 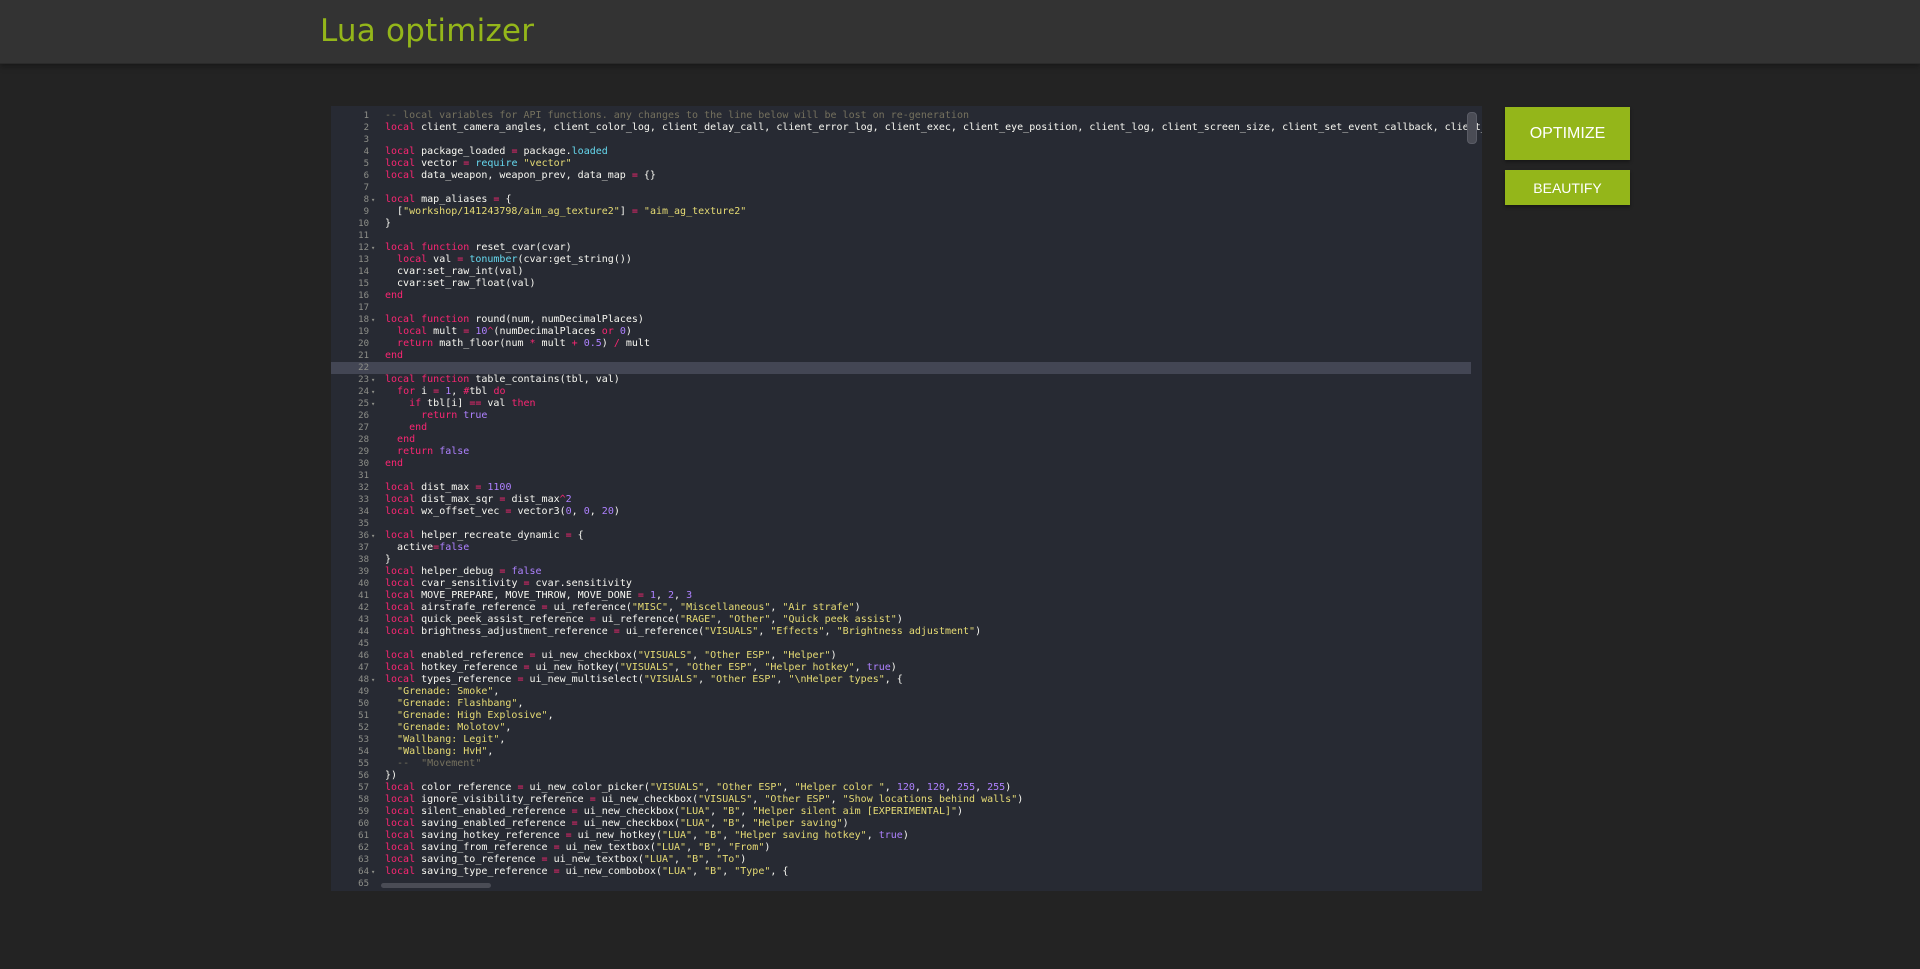 I want to click on code-line: 36 ▾ local helper_recreate_dynamic = {, so click(x=901, y=536).